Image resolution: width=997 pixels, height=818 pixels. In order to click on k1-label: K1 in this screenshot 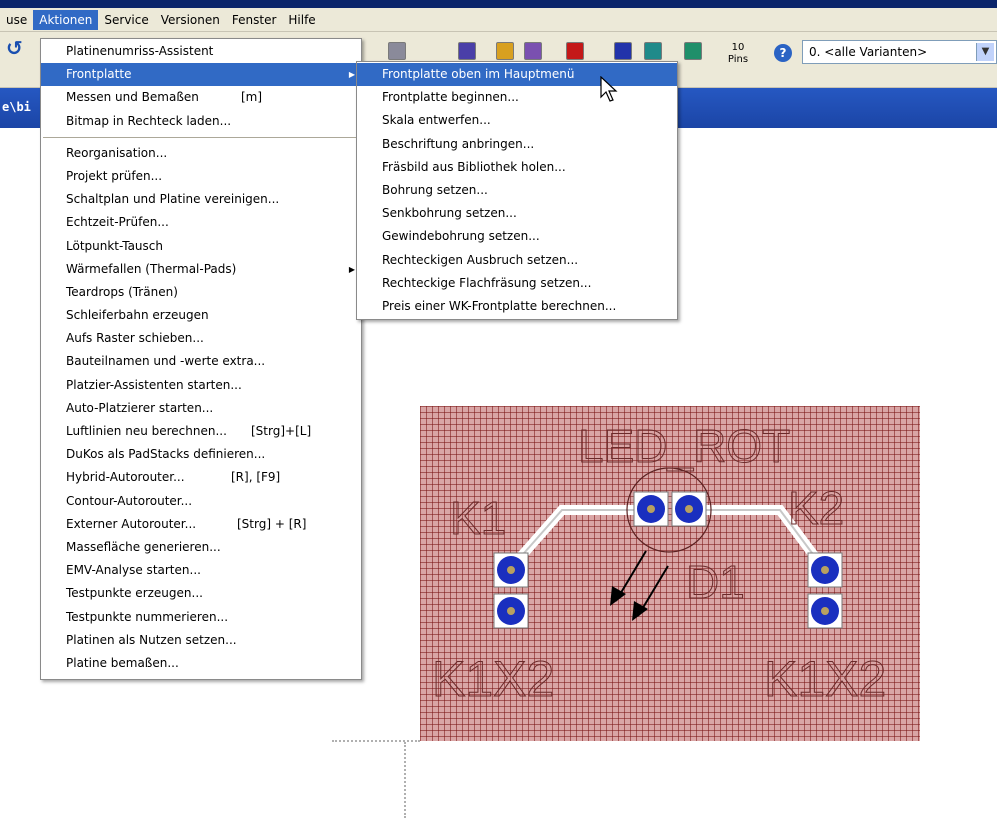, I will do `click(478, 518)`.